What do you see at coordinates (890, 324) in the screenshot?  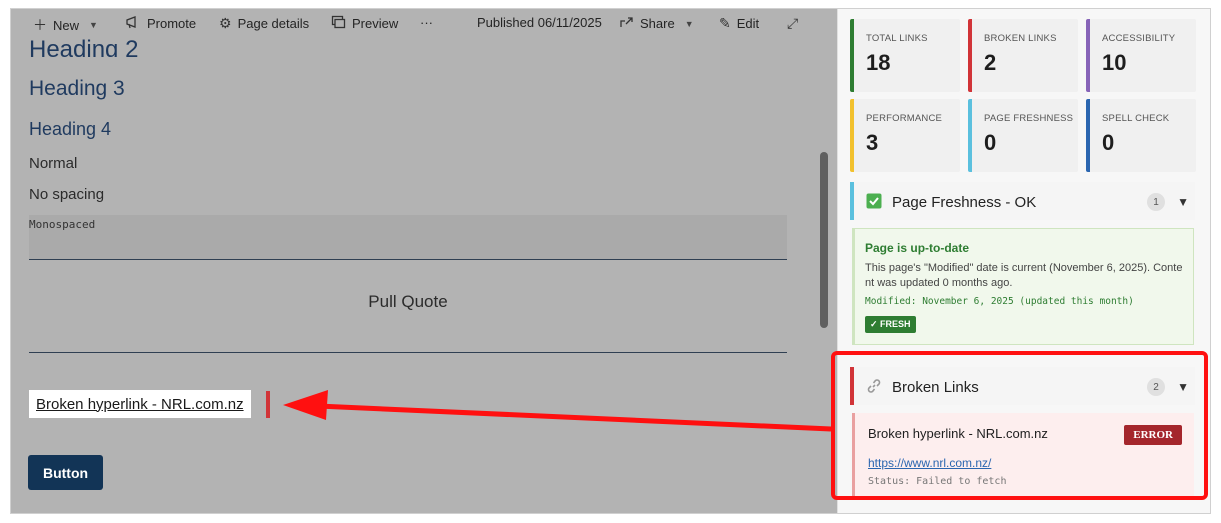 I see `fresh-badge: ✓ FRESH` at bounding box center [890, 324].